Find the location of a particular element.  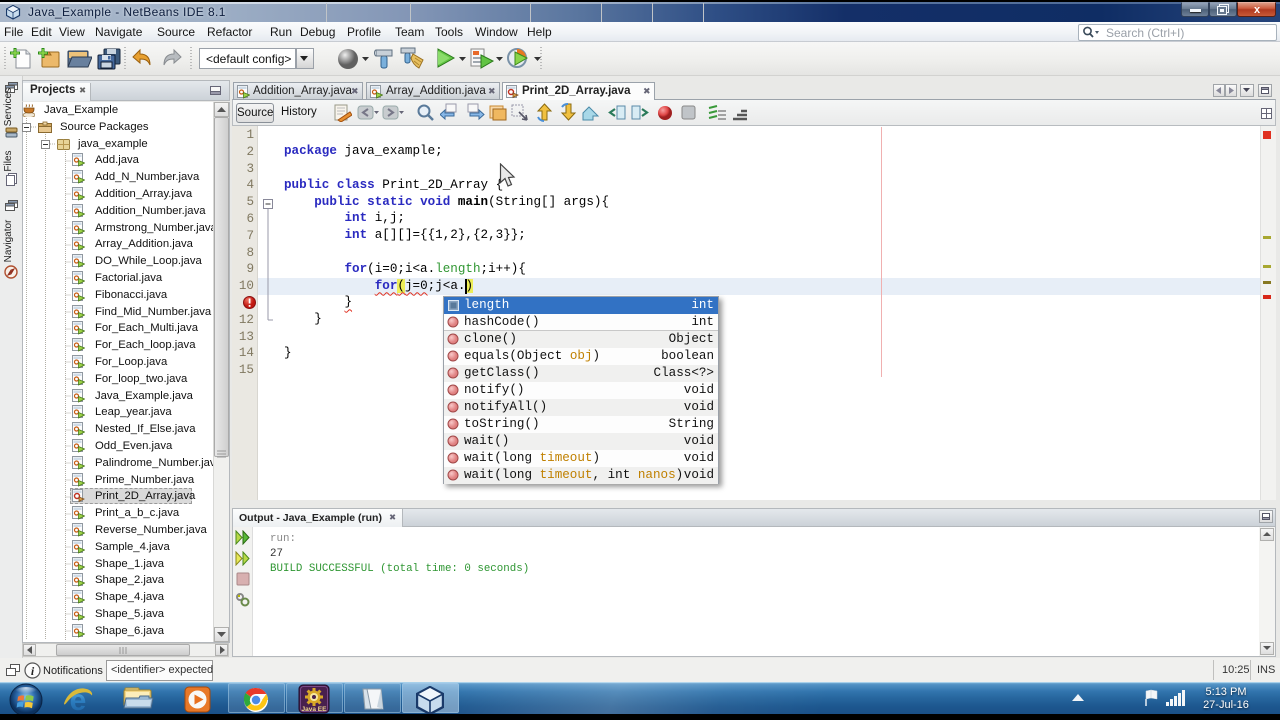

svg-text: Java EE is located at coordinates (315, 709).